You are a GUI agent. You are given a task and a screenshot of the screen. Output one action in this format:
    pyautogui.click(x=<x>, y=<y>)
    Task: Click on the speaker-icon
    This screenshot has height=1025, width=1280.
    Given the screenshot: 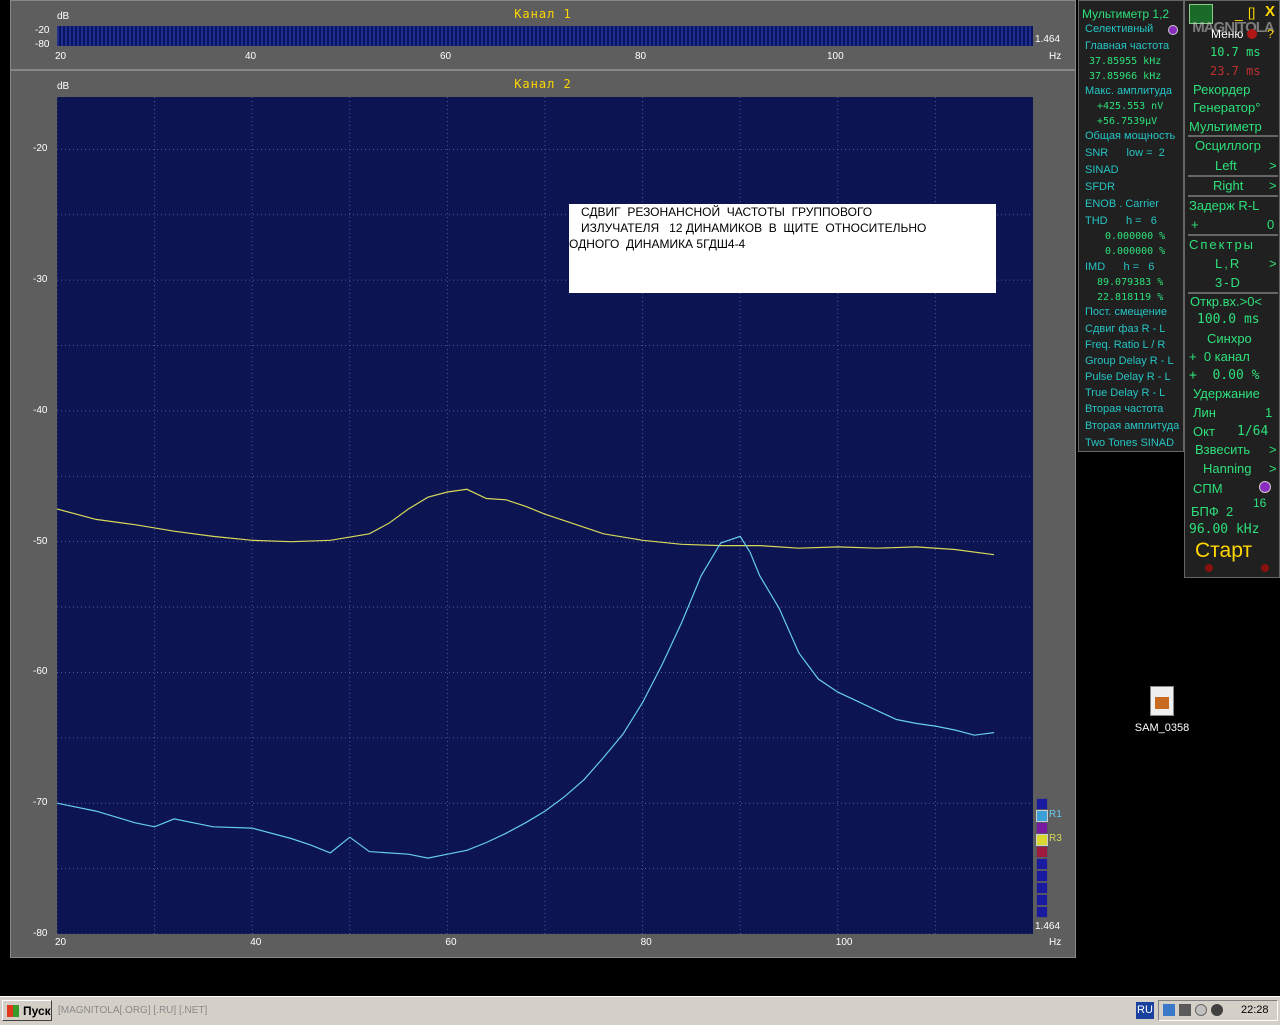 What is the action you would take?
    pyautogui.click(x=1185, y=1010)
    